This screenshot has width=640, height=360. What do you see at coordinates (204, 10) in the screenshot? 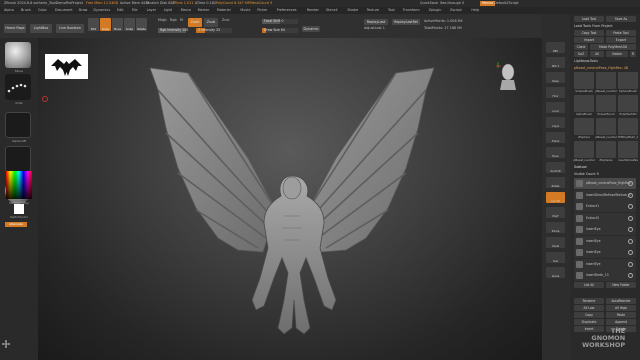
I see `menu-marker: Marker` at bounding box center [204, 10].